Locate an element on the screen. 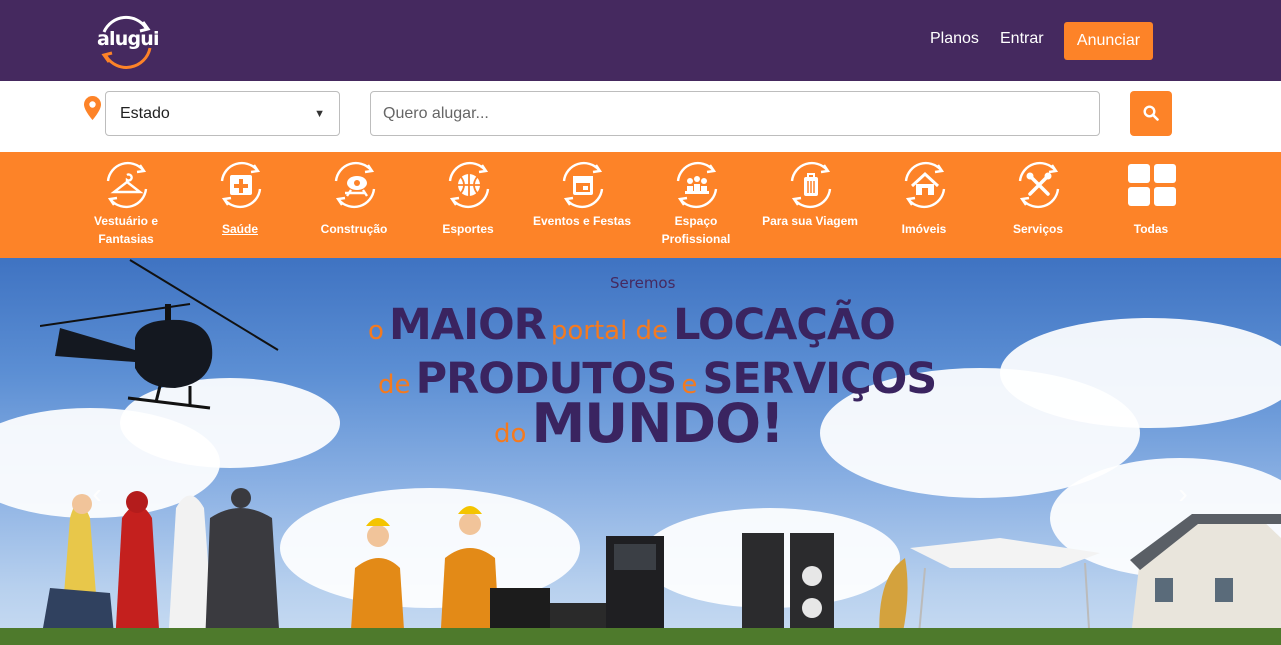  hanger-icon is located at coordinates (127, 185).